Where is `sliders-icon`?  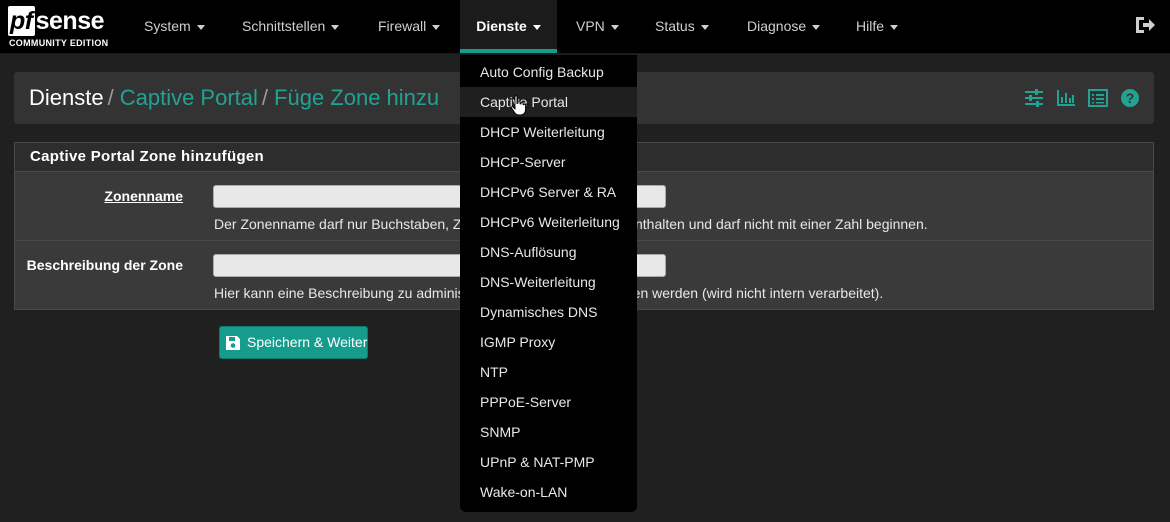
sliders-icon is located at coordinates (1034, 99).